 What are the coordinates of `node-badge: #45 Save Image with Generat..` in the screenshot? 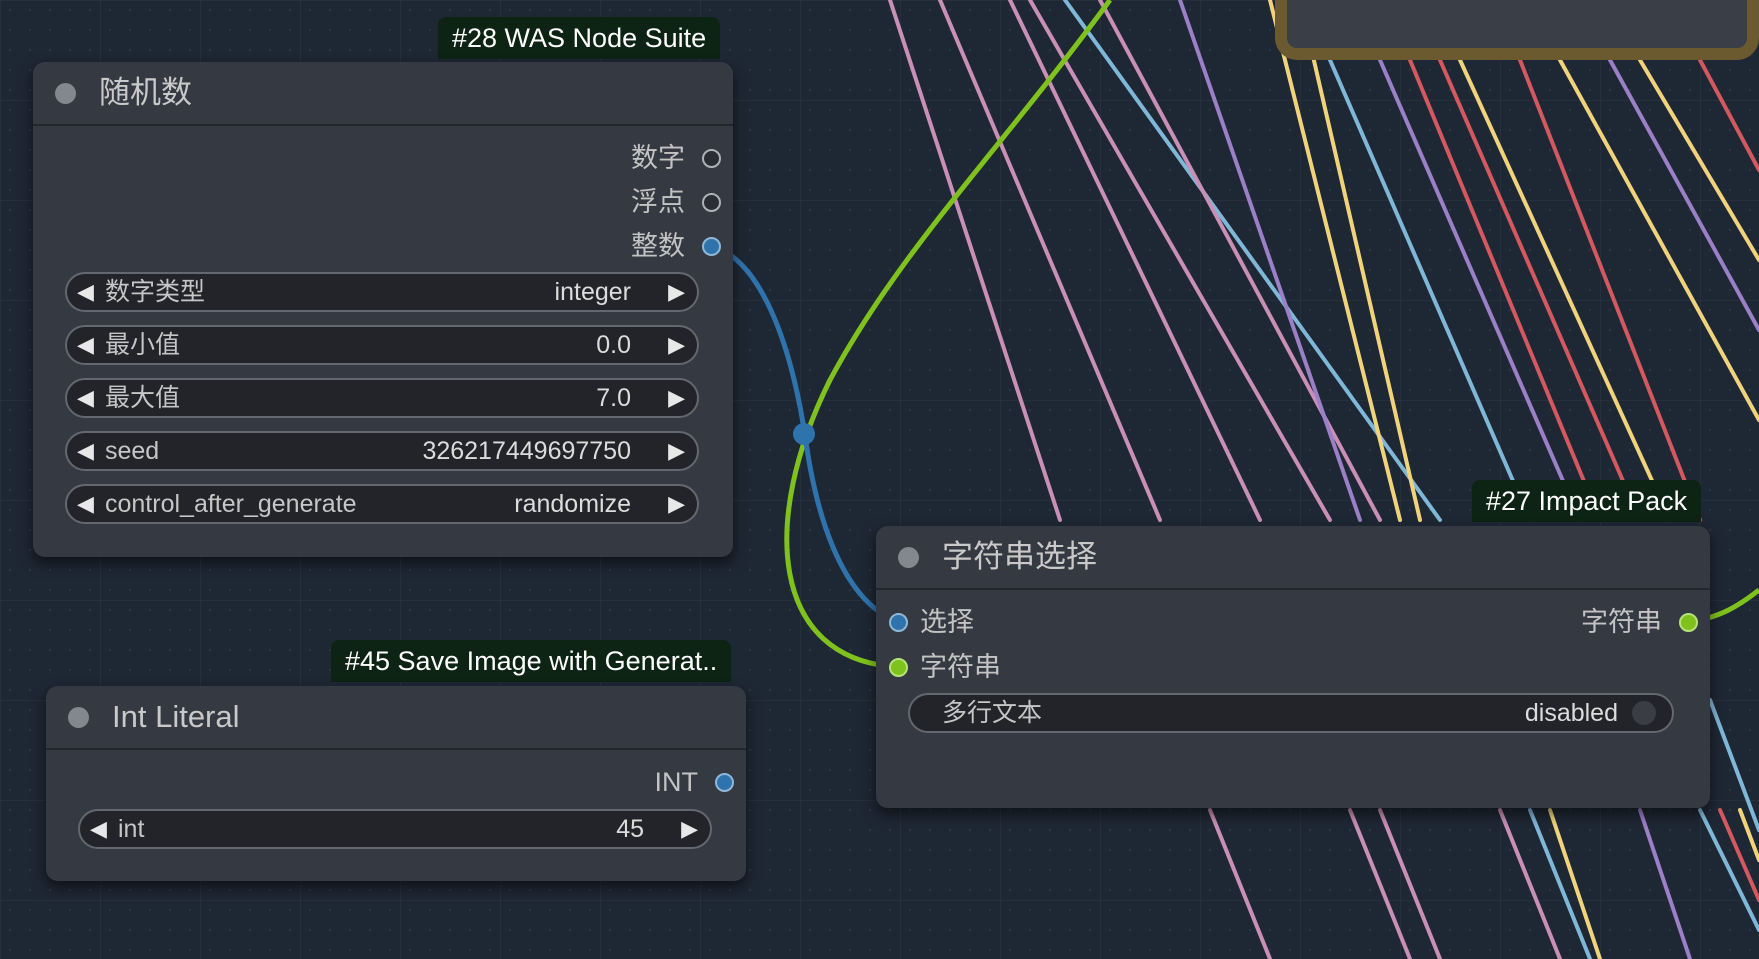 It's located at (531, 661).